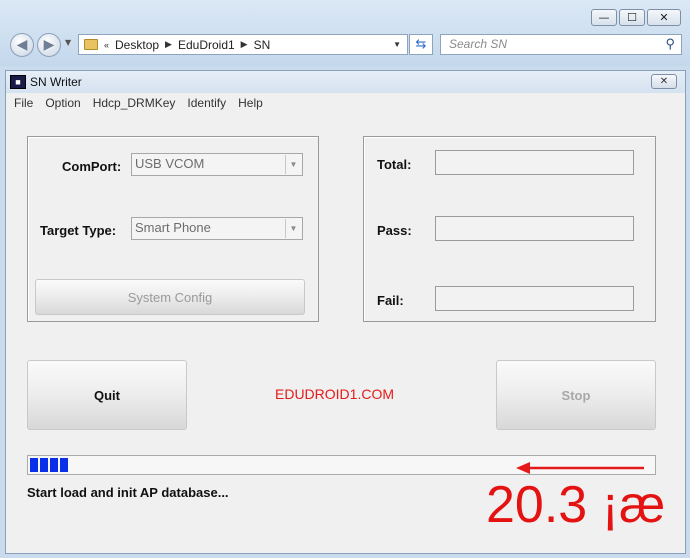 This screenshot has width=690, height=558. I want to click on forward-button: ▶, so click(49, 45).